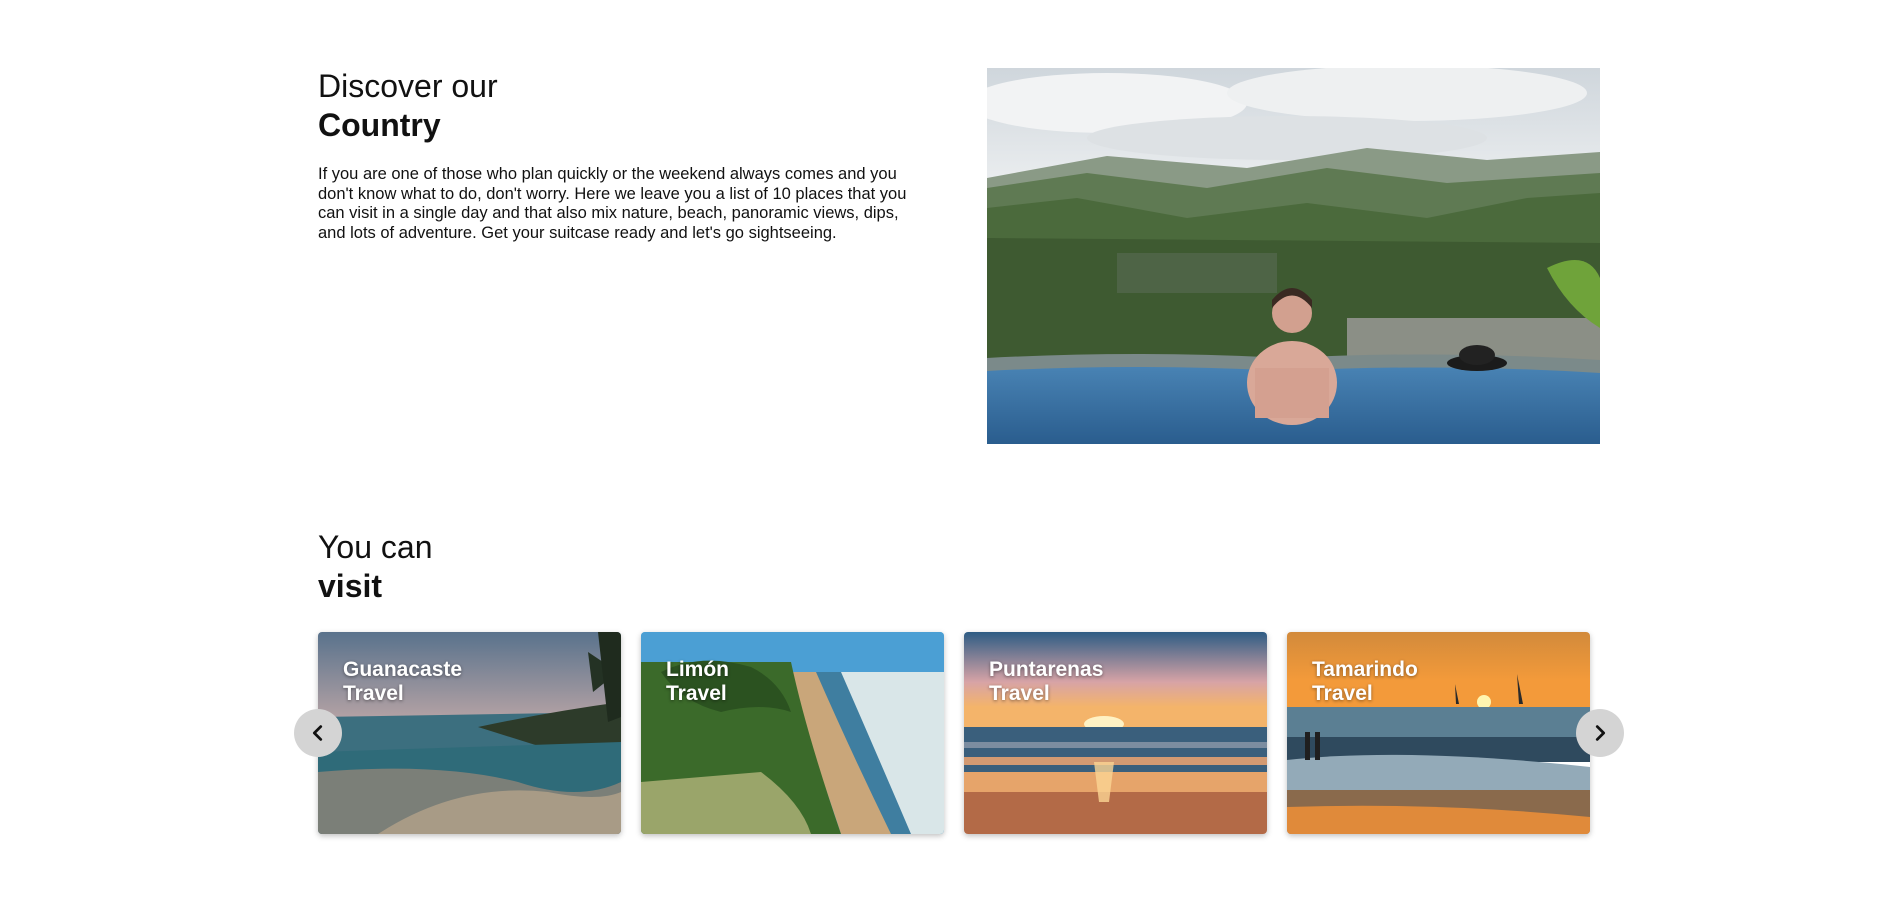 This screenshot has width=1901, height=906. Describe the element at coordinates (792, 733) in the screenshot. I see `destination-card-limon: Limón Travel` at that location.